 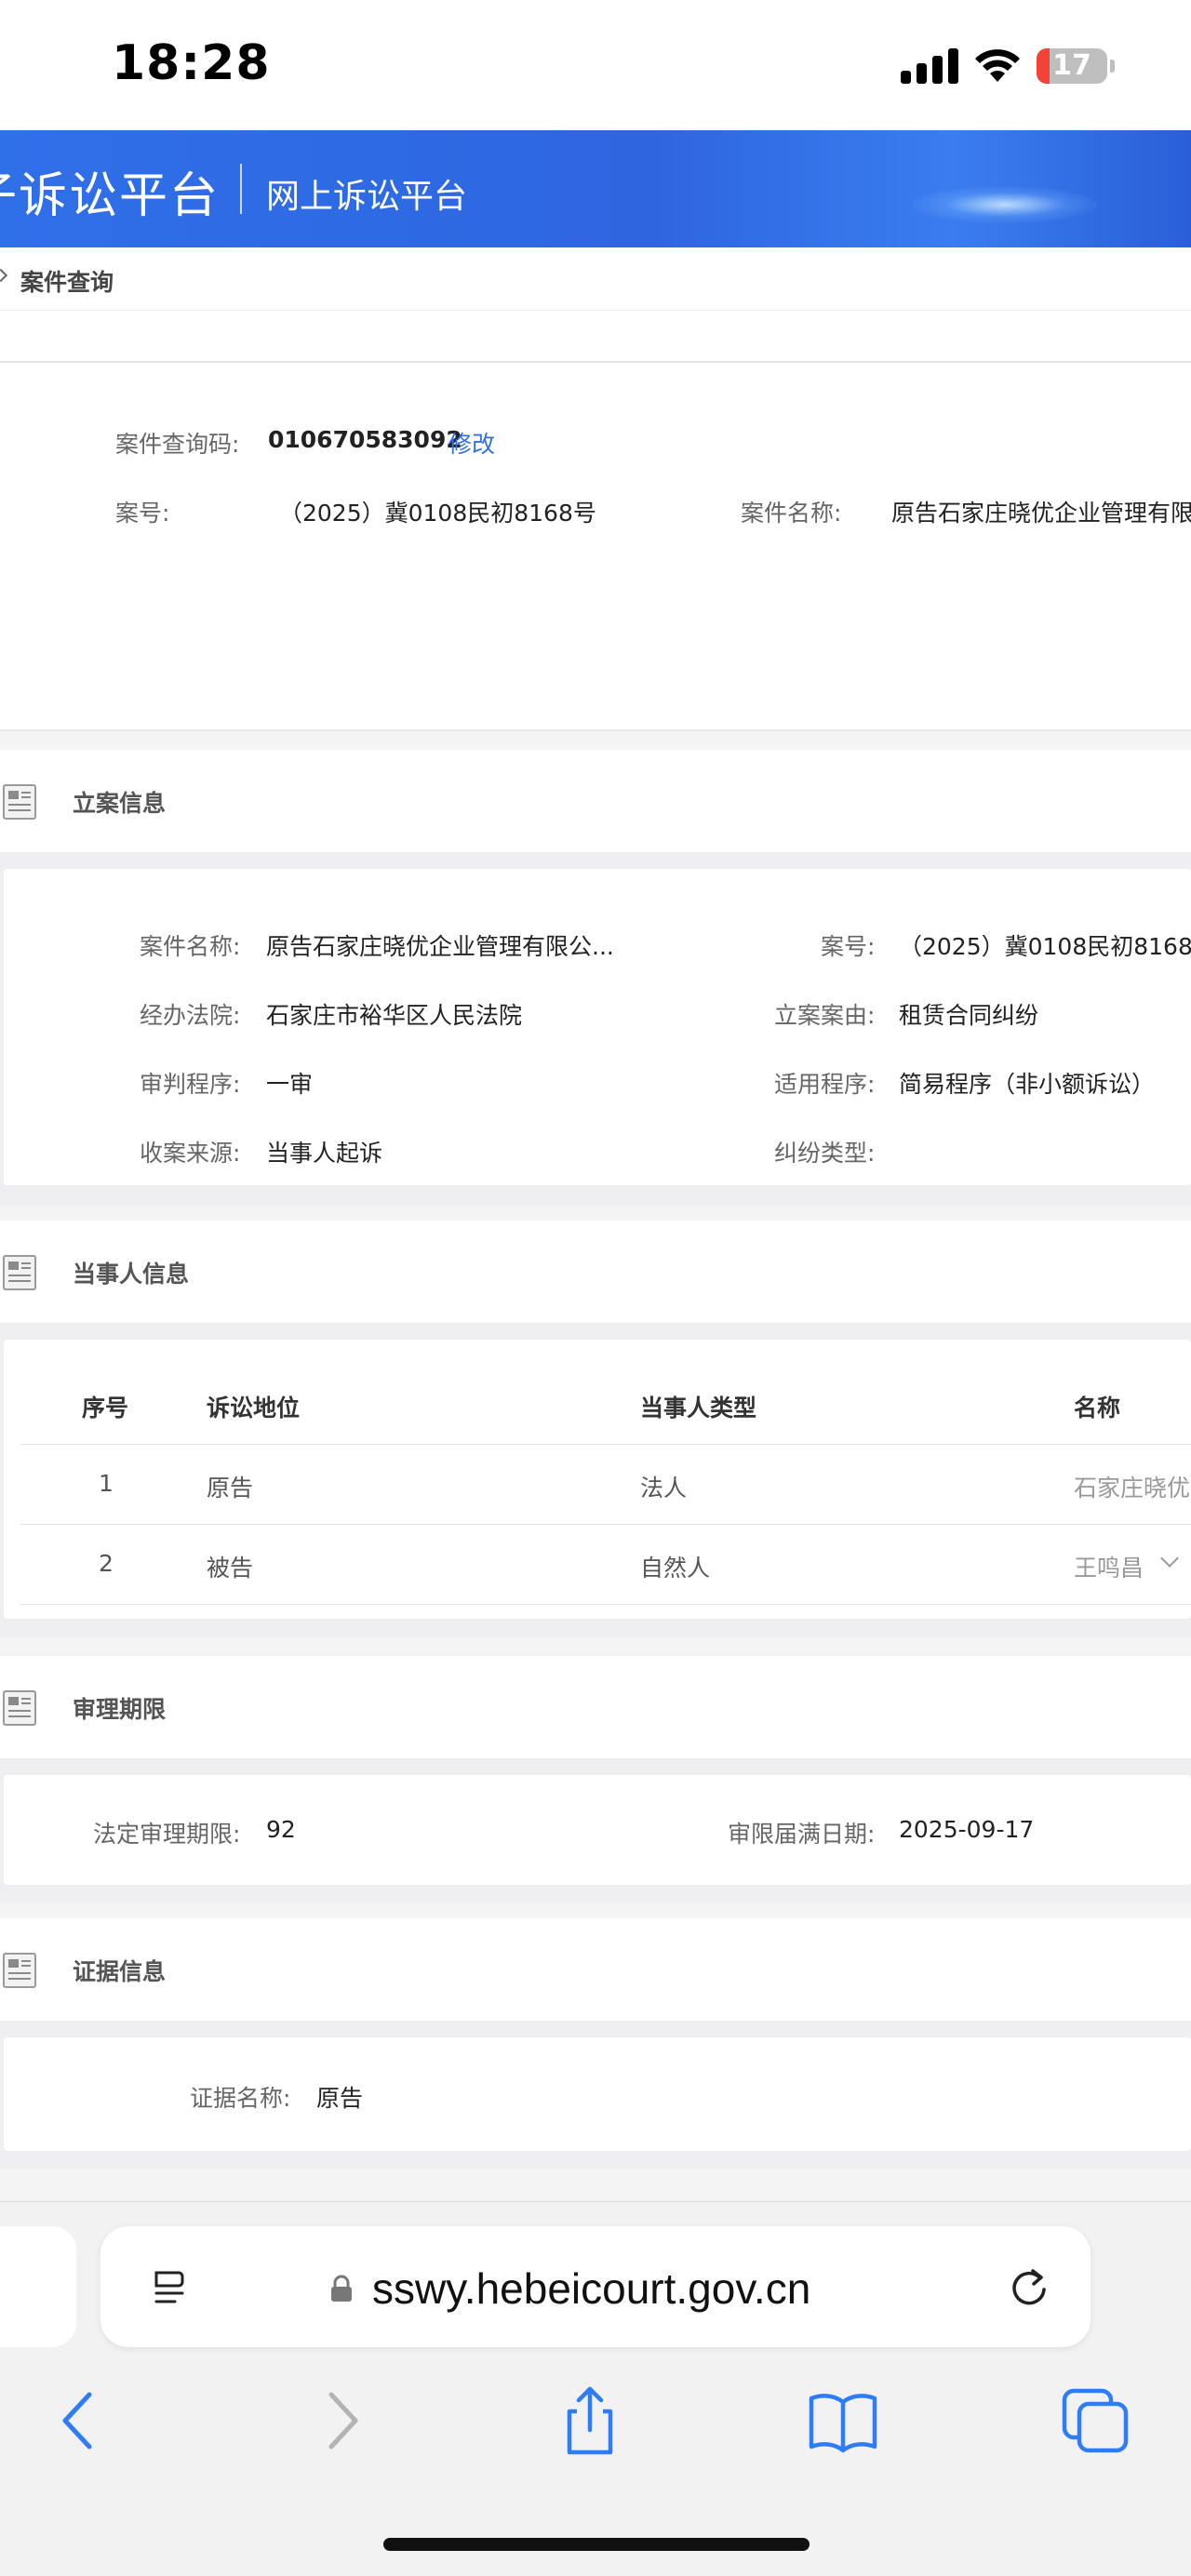 I want to click on bookmarks-icon, so click(x=843, y=2420).